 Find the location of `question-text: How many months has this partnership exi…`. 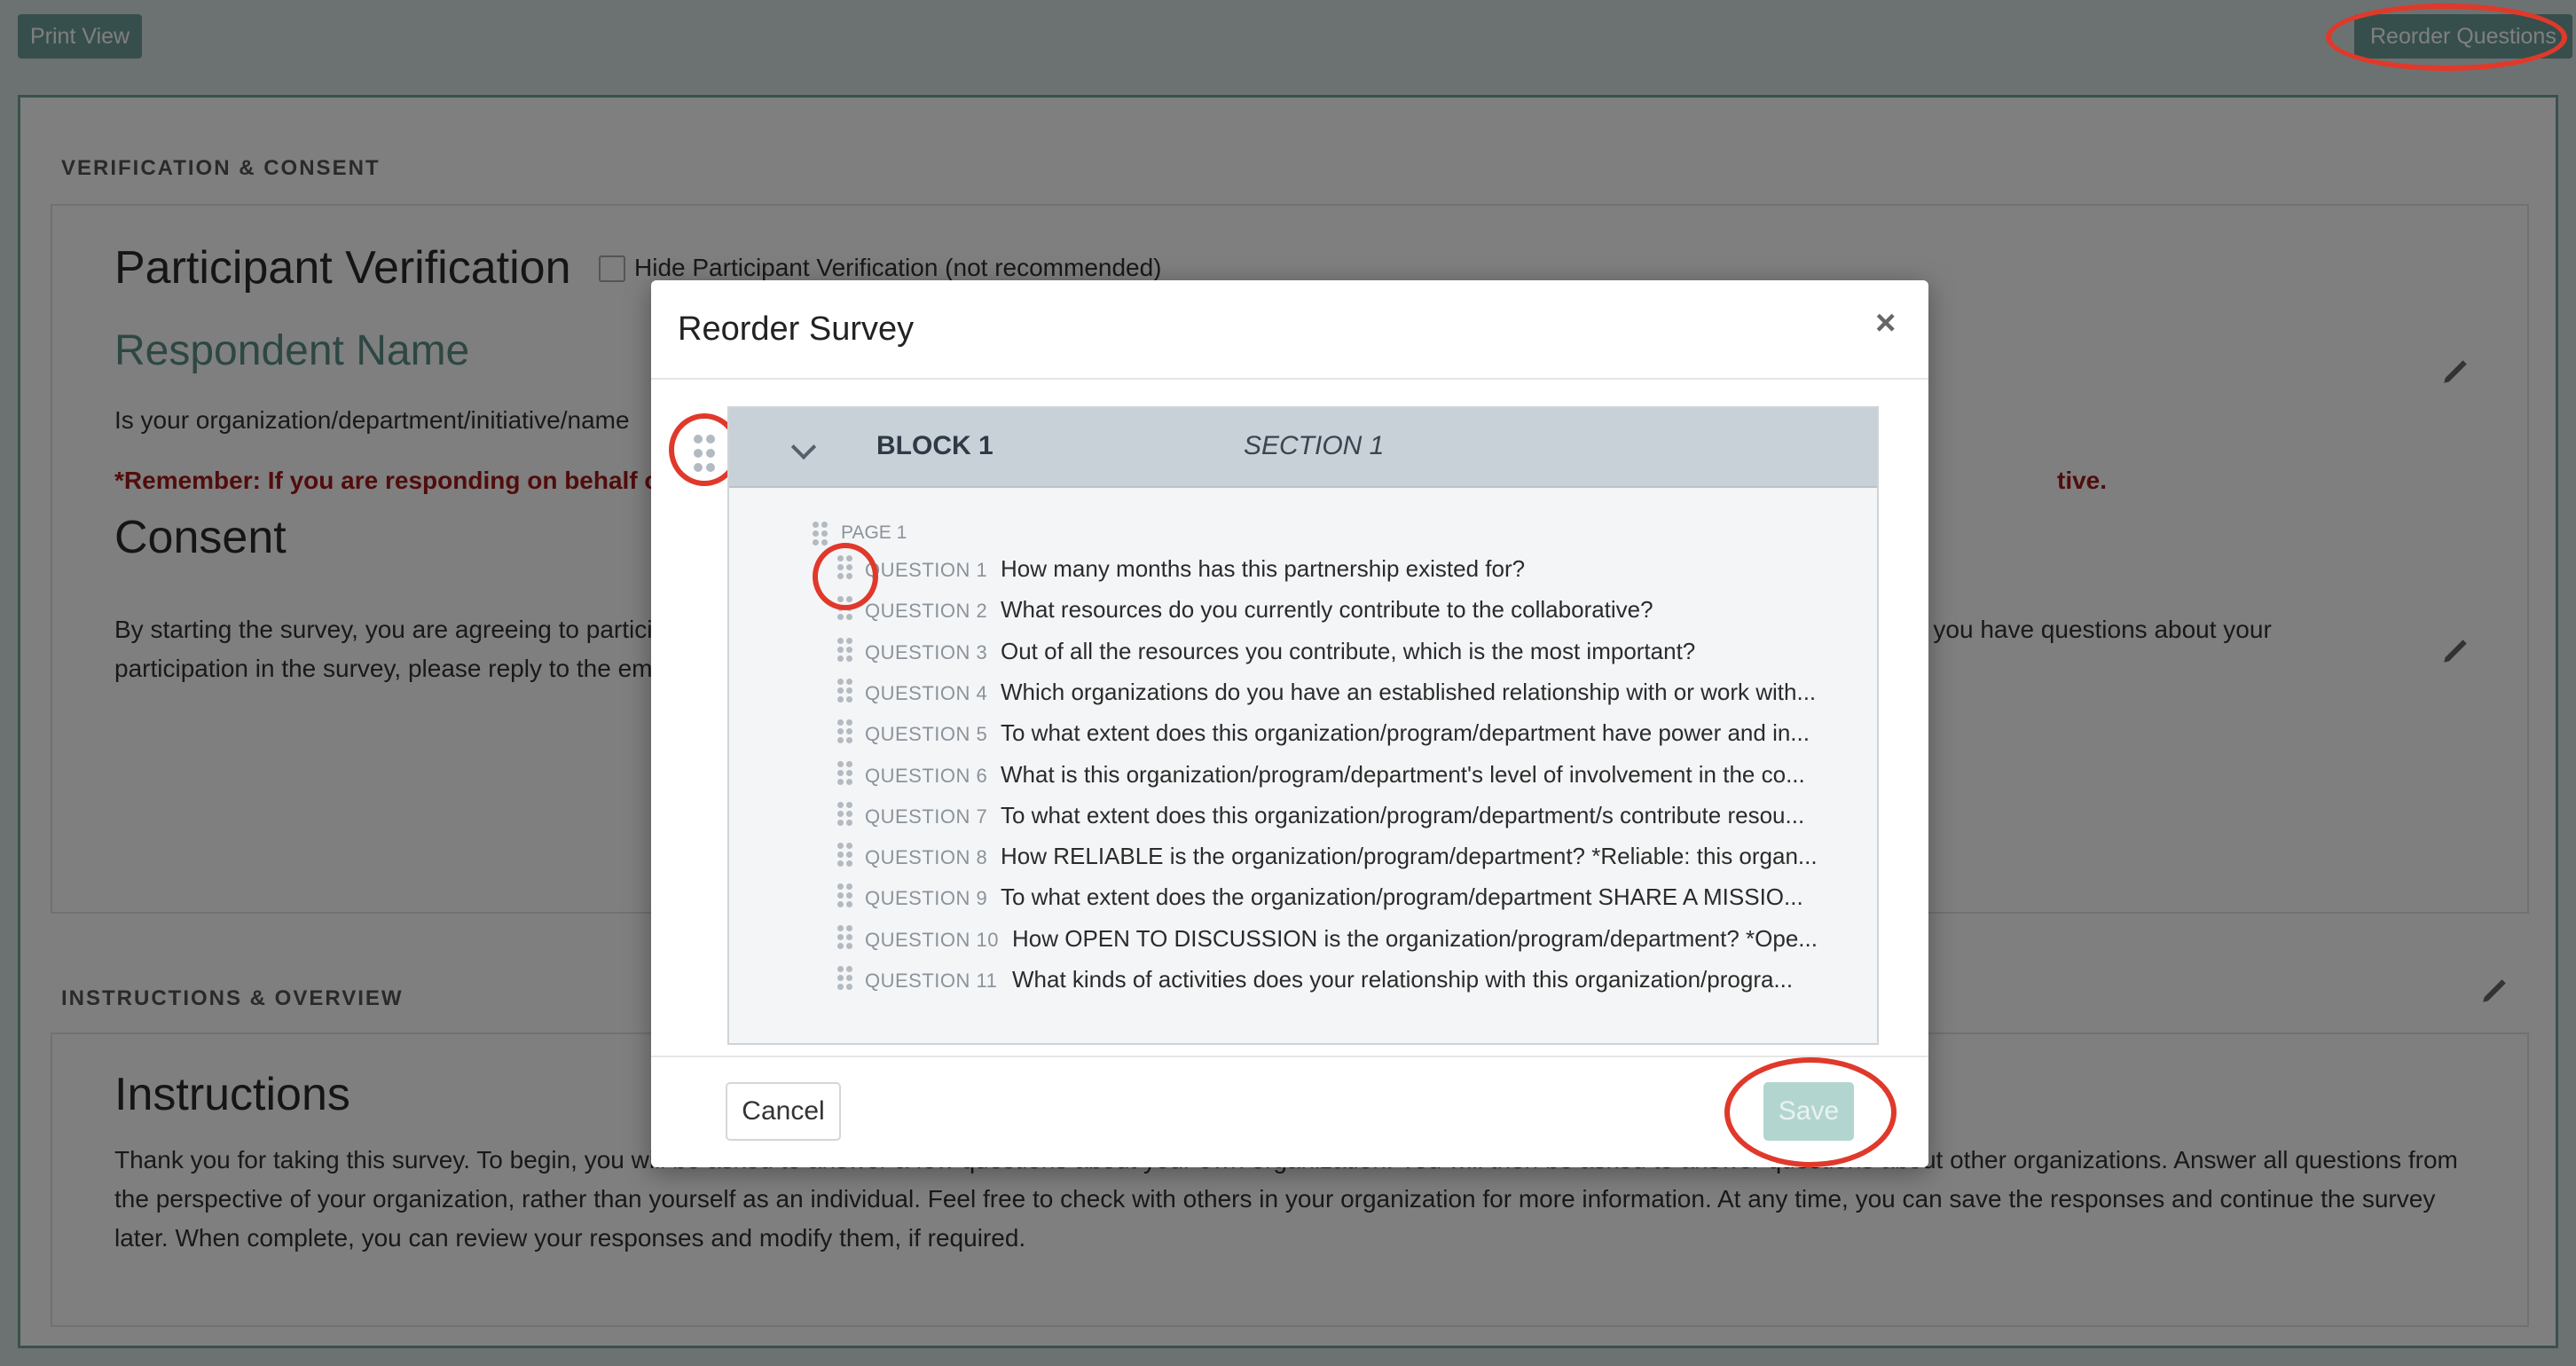

question-text: How many months has this partnership exi… is located at coordinates (1263, 568).